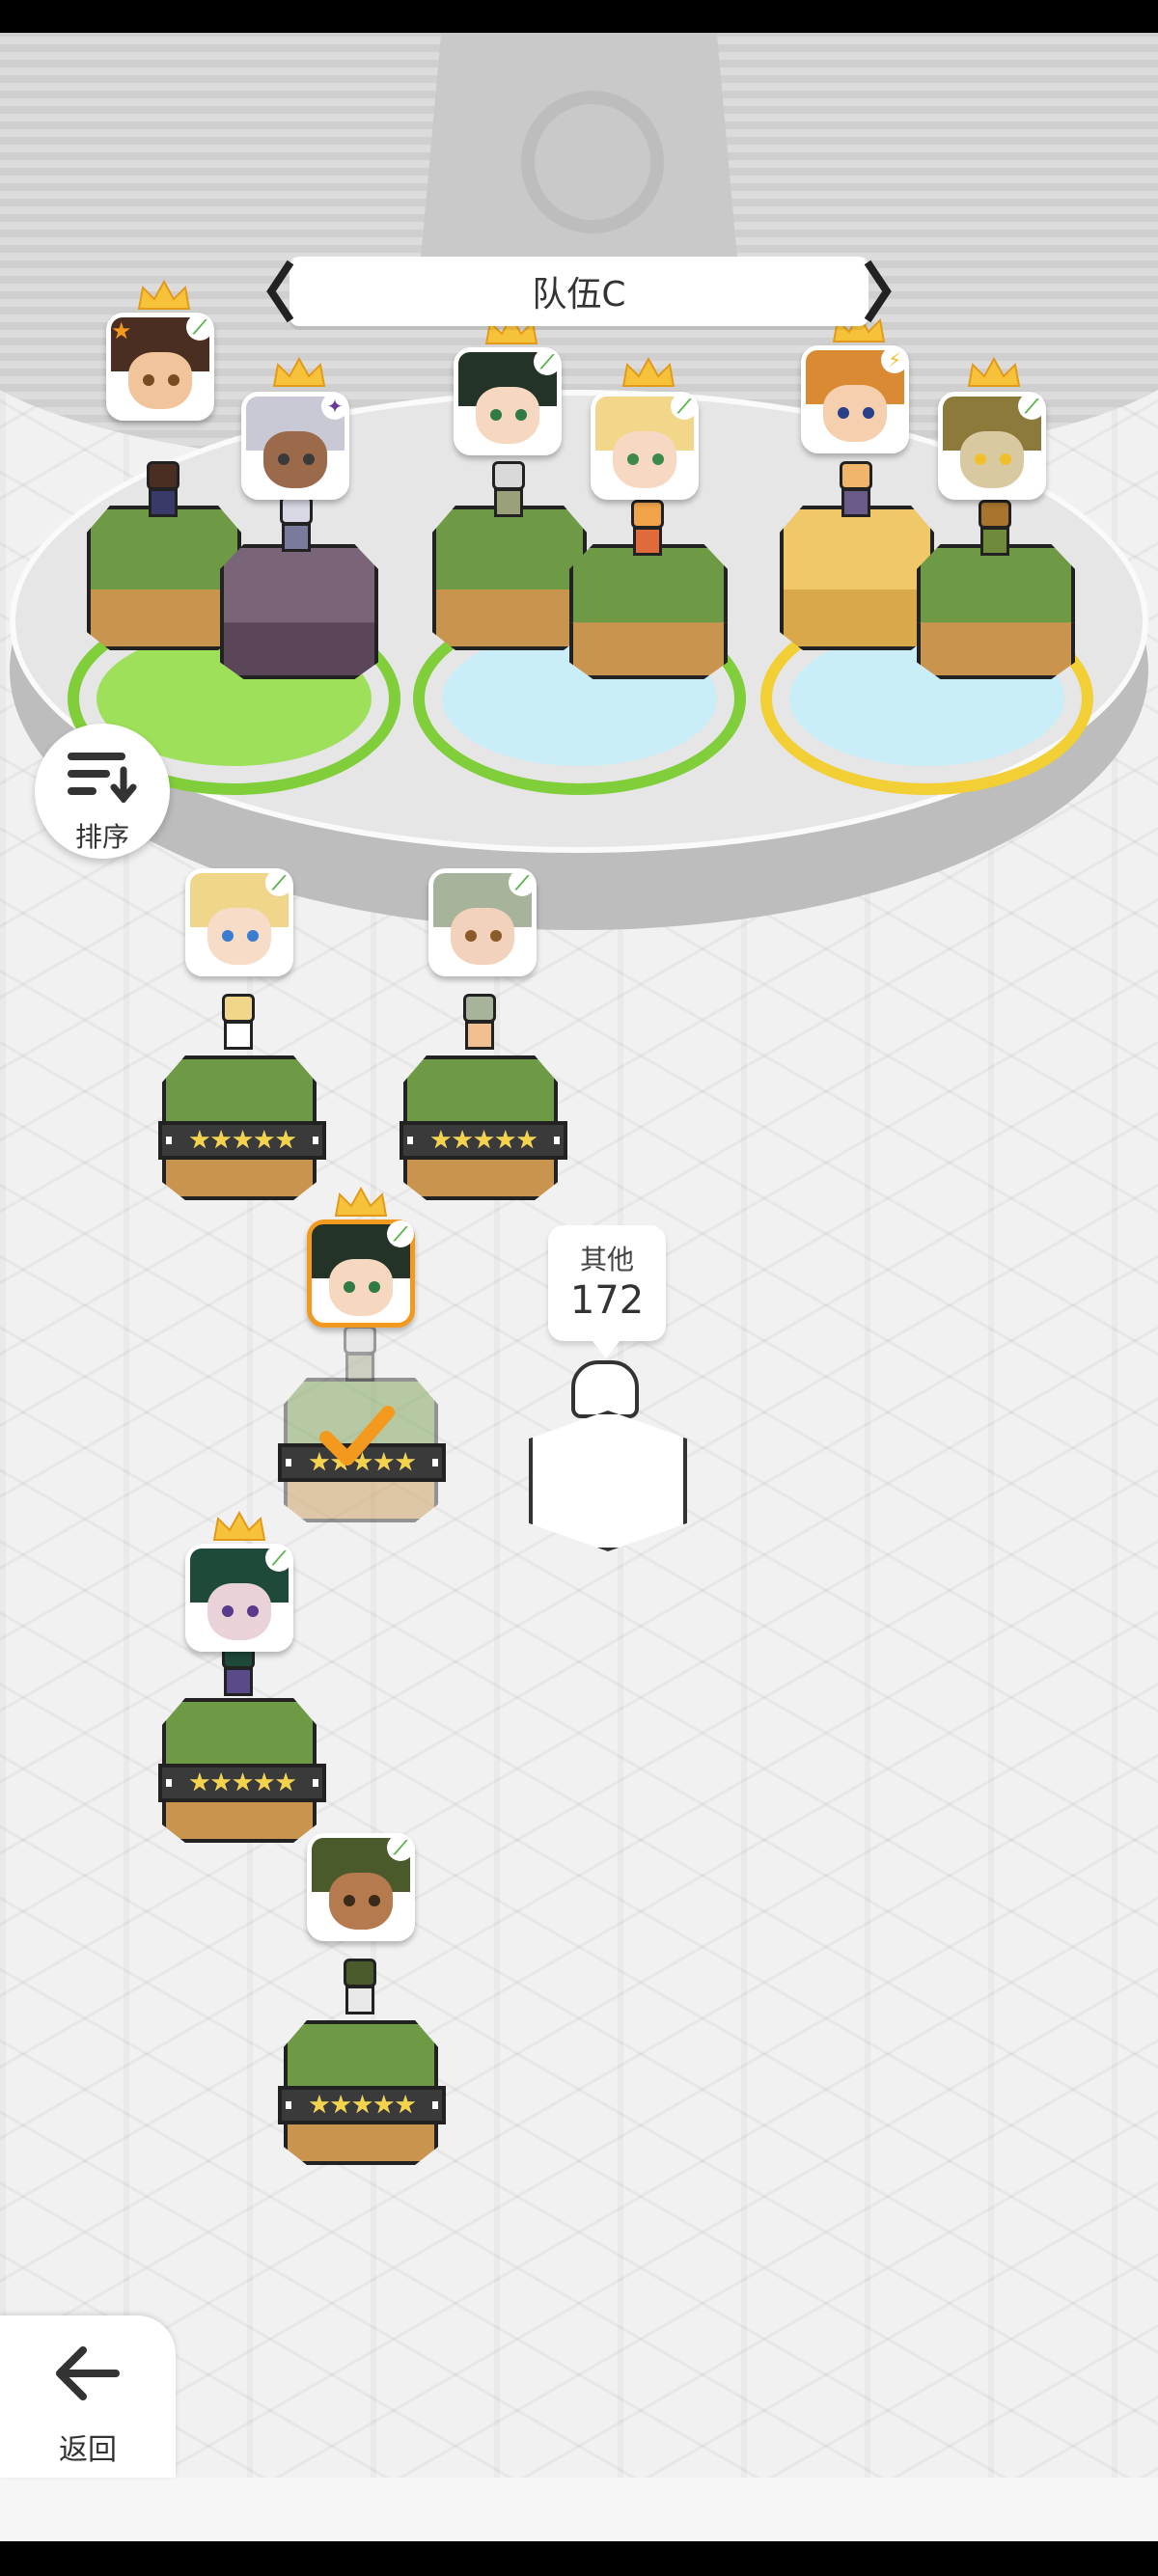 Image resolution: width=1158 pixels, height=2576 pixels. What do you see at coordinates (579, 2558) in the screenshot?
I see `navigation-bar` at bounding box center [579, 2558].